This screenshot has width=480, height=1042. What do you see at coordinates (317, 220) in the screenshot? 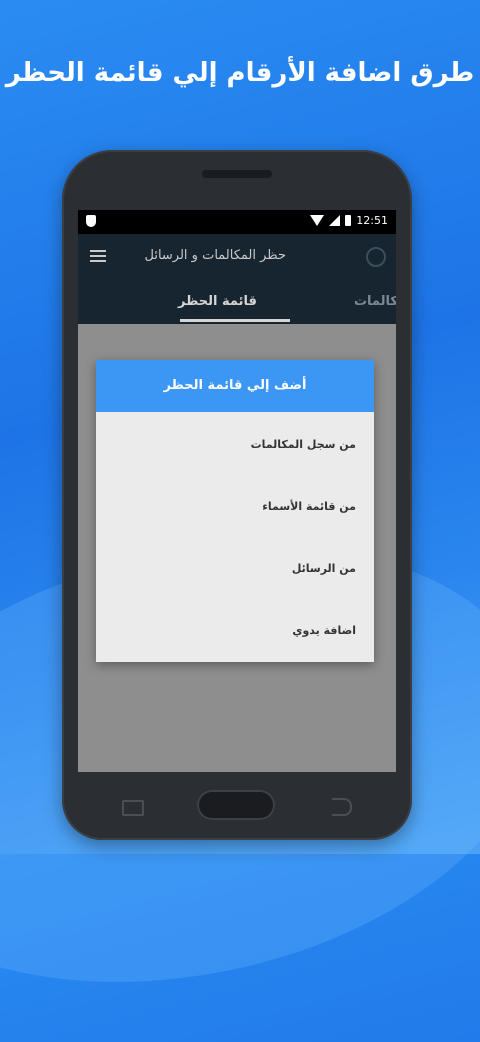
I see `wifi-icon` at bounding box center [317, 220].